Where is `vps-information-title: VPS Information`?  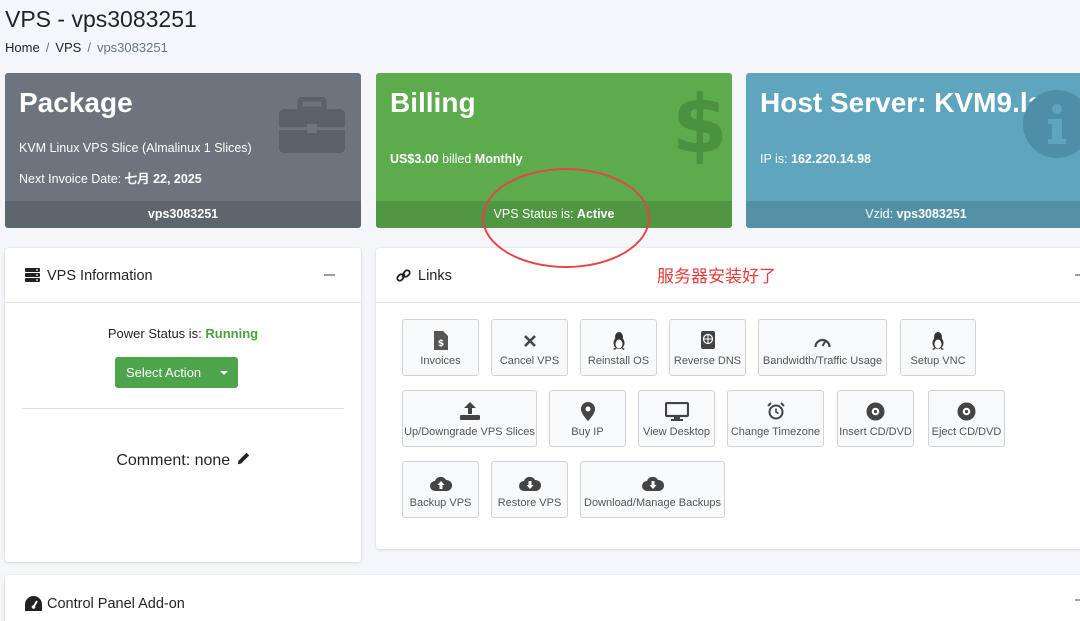 vps-information-title: VPS Information is located at coordinates (100, 276).